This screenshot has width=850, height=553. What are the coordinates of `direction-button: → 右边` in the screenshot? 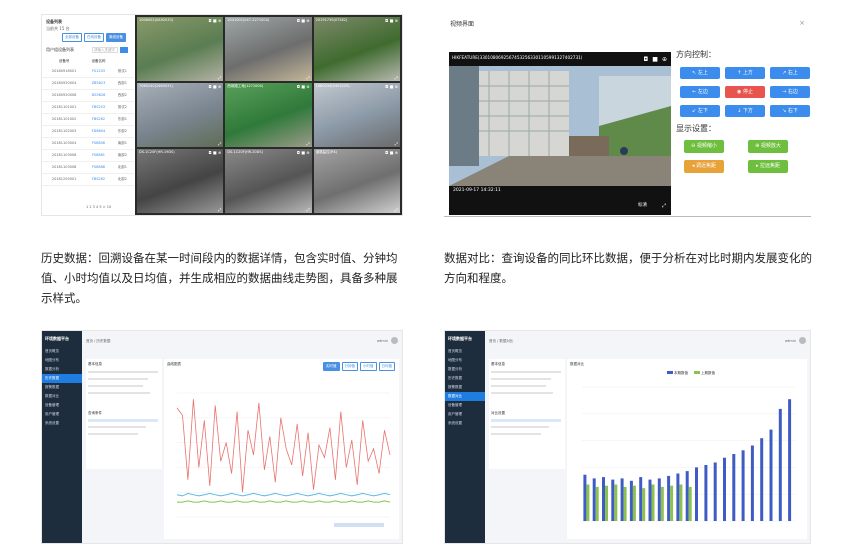 It's located at (790, 92).